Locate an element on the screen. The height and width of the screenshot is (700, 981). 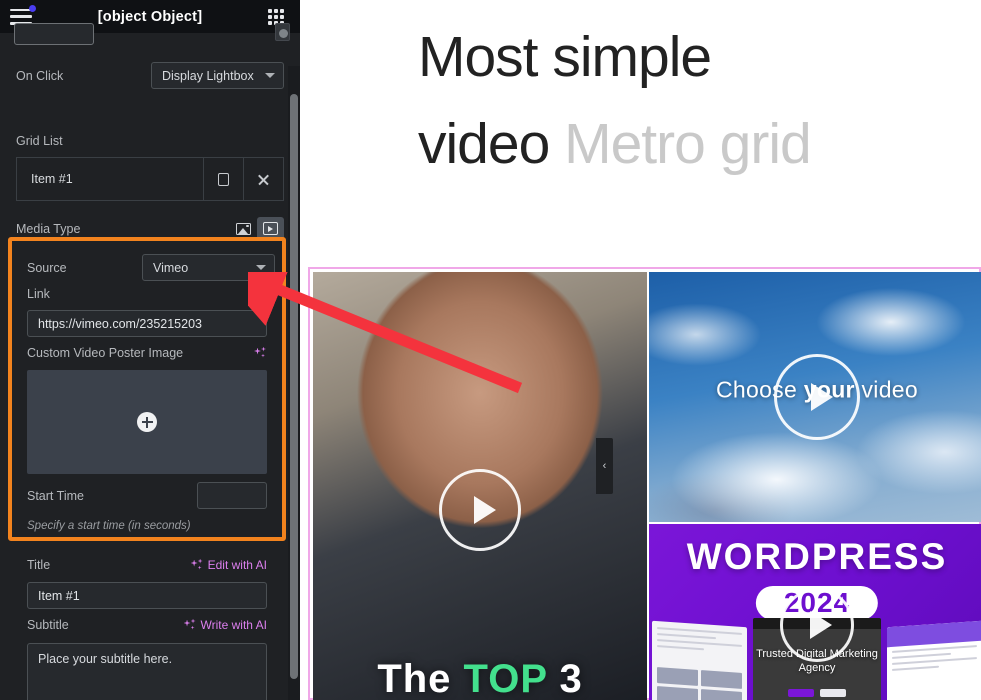
sidebar-scrollbar-track is located at coordinates (294, 383).